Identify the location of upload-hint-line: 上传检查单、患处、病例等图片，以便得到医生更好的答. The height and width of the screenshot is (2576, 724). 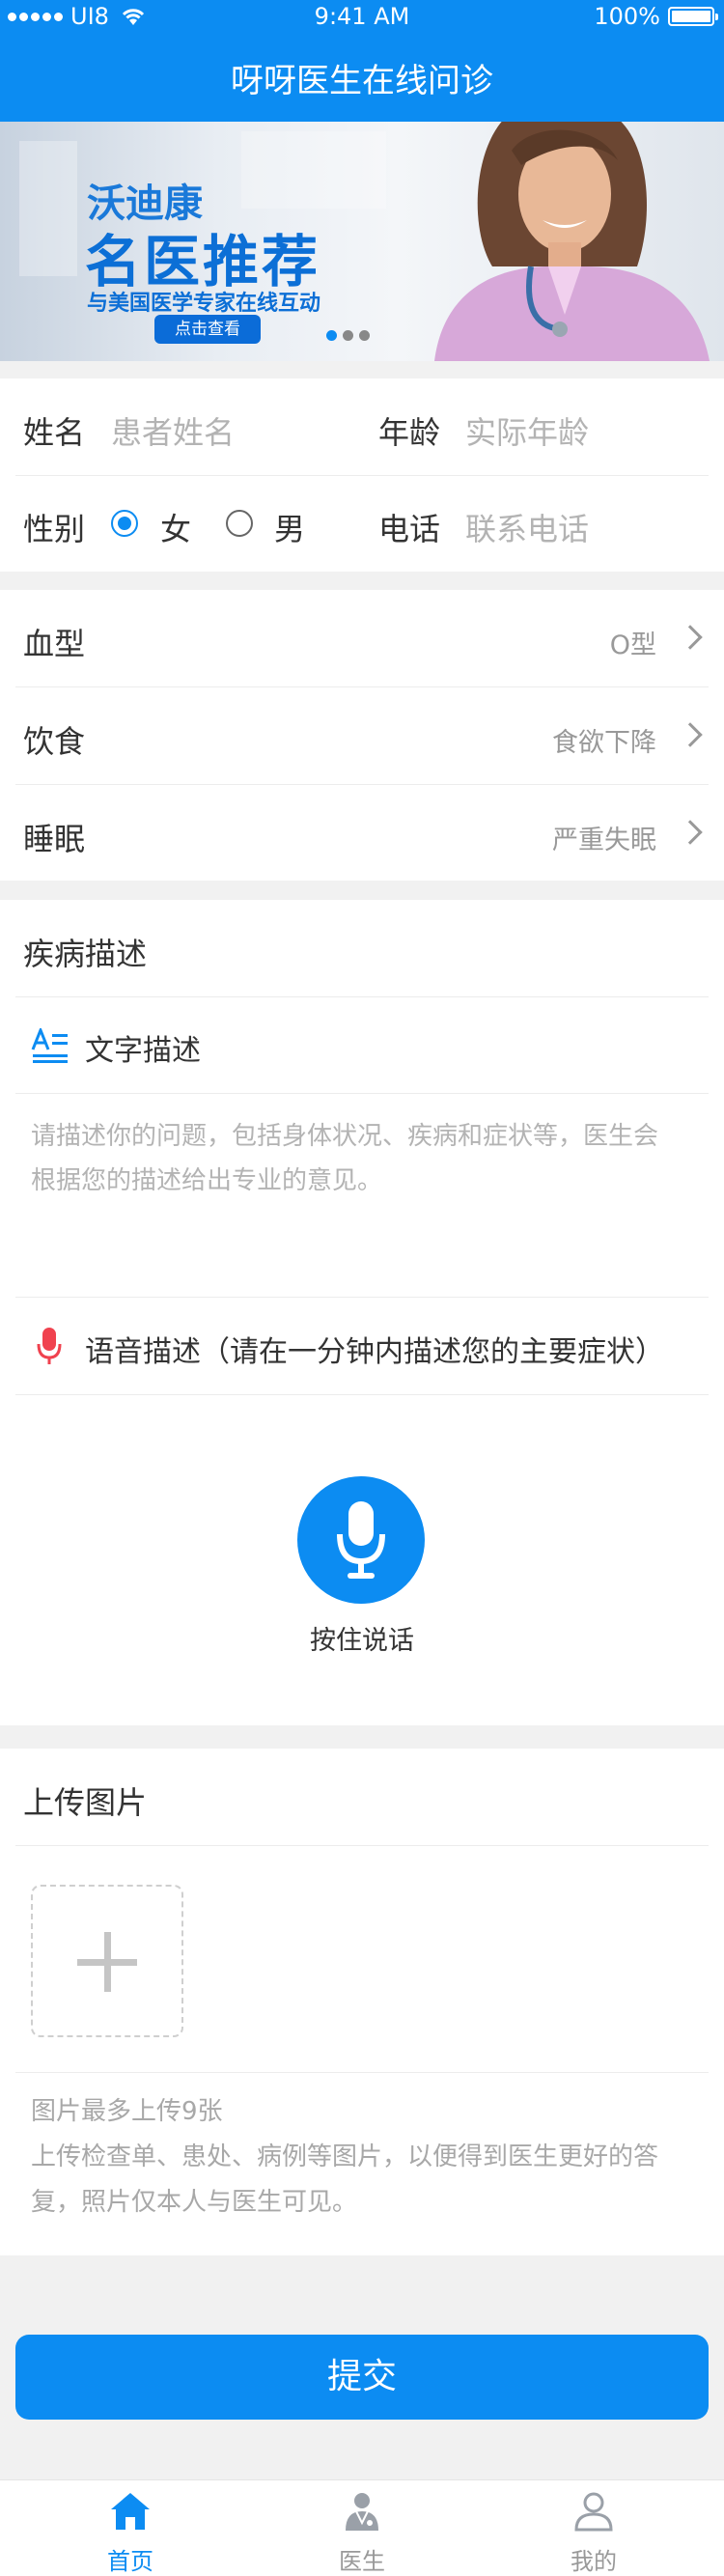
(345, 2157).